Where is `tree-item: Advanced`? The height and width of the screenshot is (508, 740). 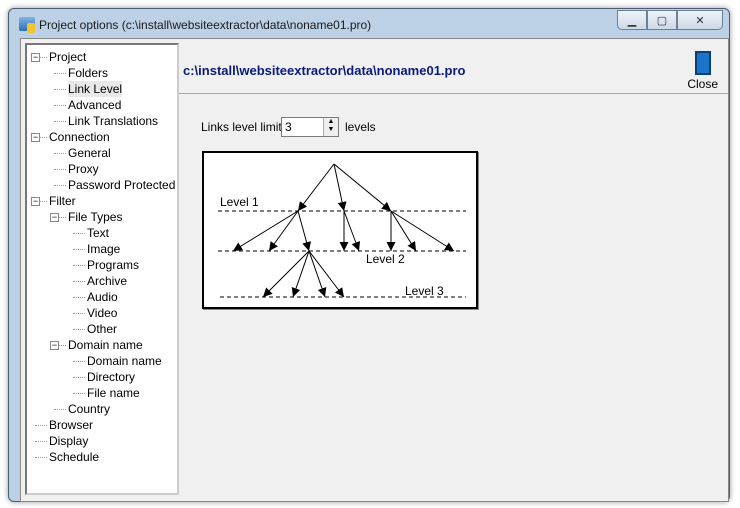 tree-item: Advanced is located at coordinates (94, 105).